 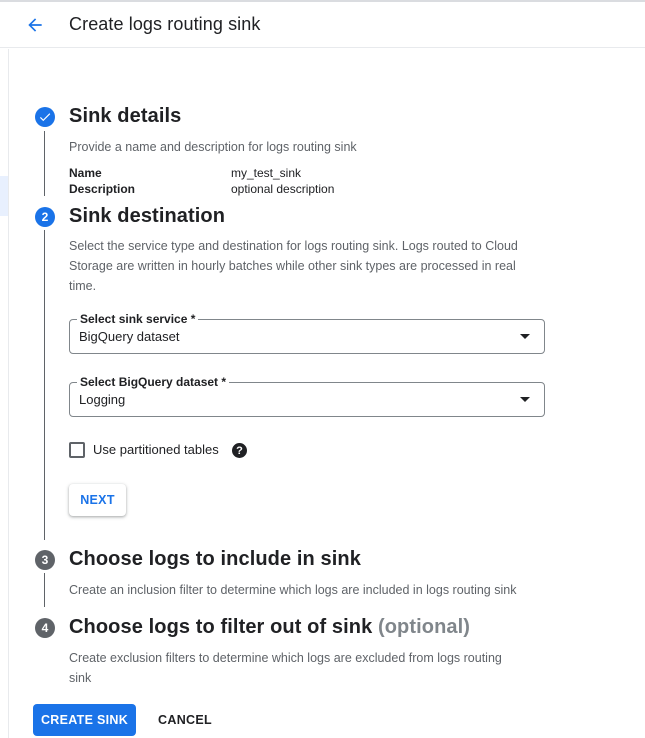 I want to click on description-value: optional description, so click(x=283, y=189).